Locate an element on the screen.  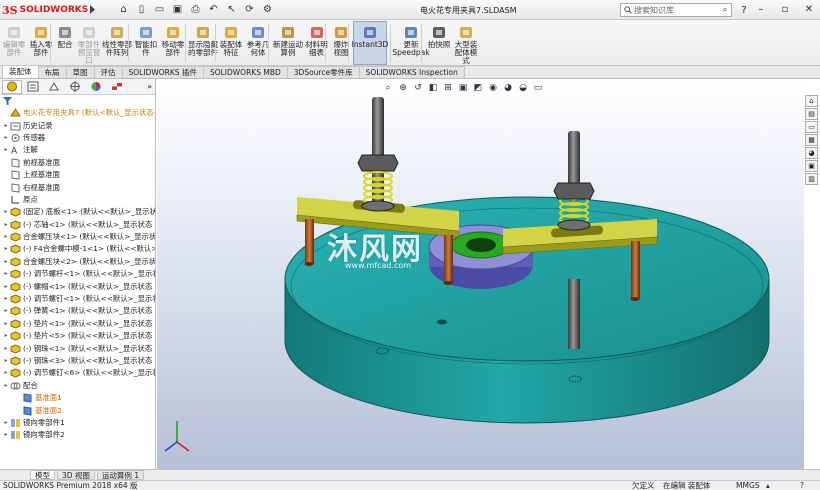
solidworks-logo: 3S SOLIDWORKS is located at coordinates (45, 10).